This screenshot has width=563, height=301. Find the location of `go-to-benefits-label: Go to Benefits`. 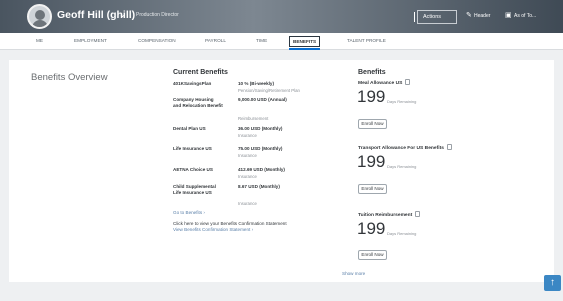

go-to-benefits-label: Go to Benefits is located at coordinates (188, 212).